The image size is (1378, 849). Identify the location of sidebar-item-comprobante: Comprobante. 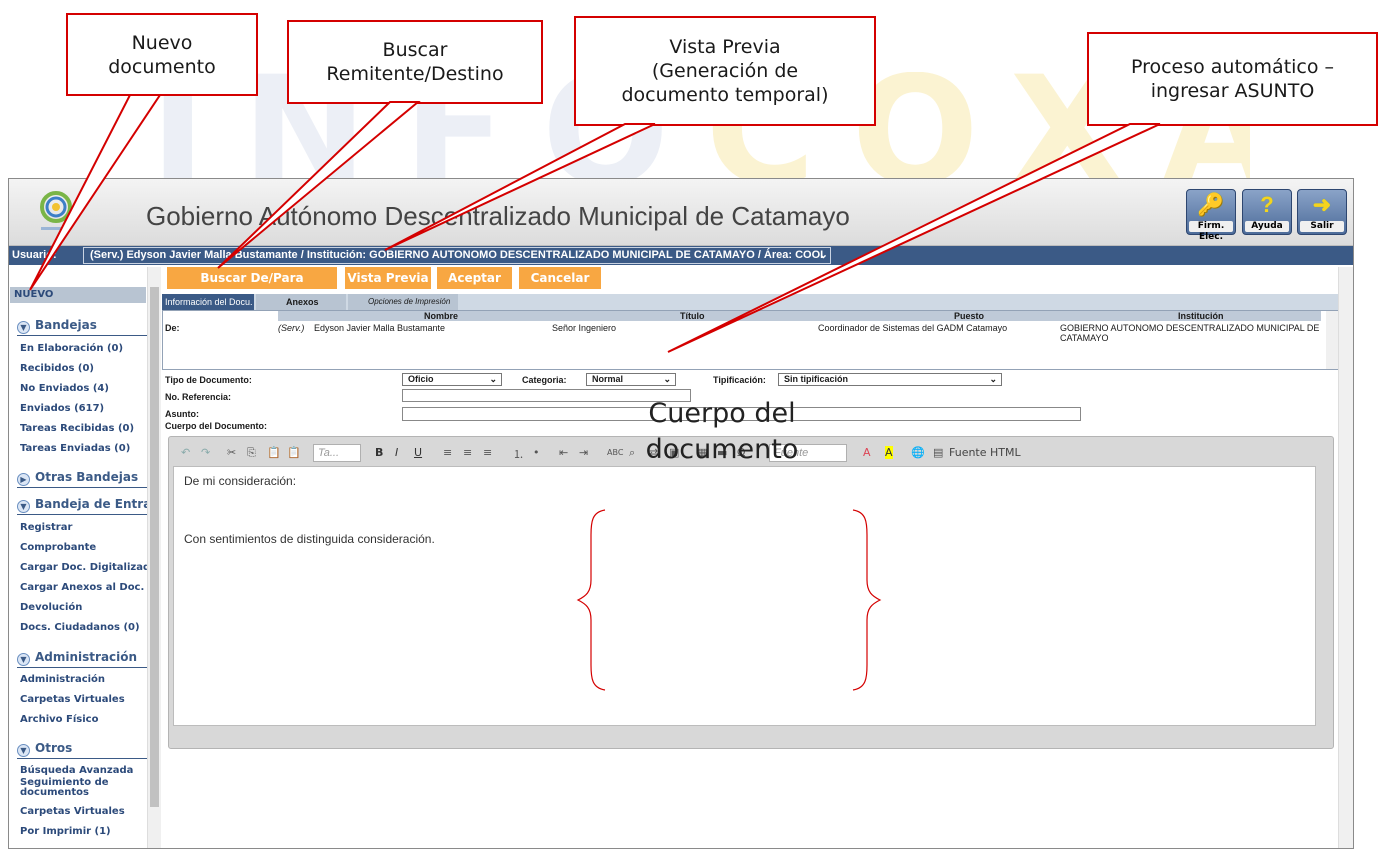
(83, 548).